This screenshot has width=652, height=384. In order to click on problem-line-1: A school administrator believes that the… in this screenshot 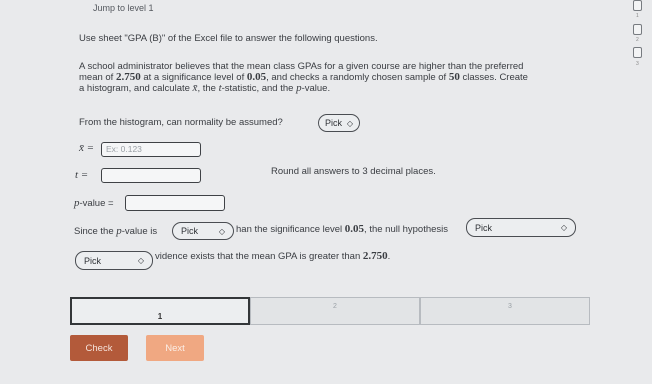, I will do `click(301, 66)`.